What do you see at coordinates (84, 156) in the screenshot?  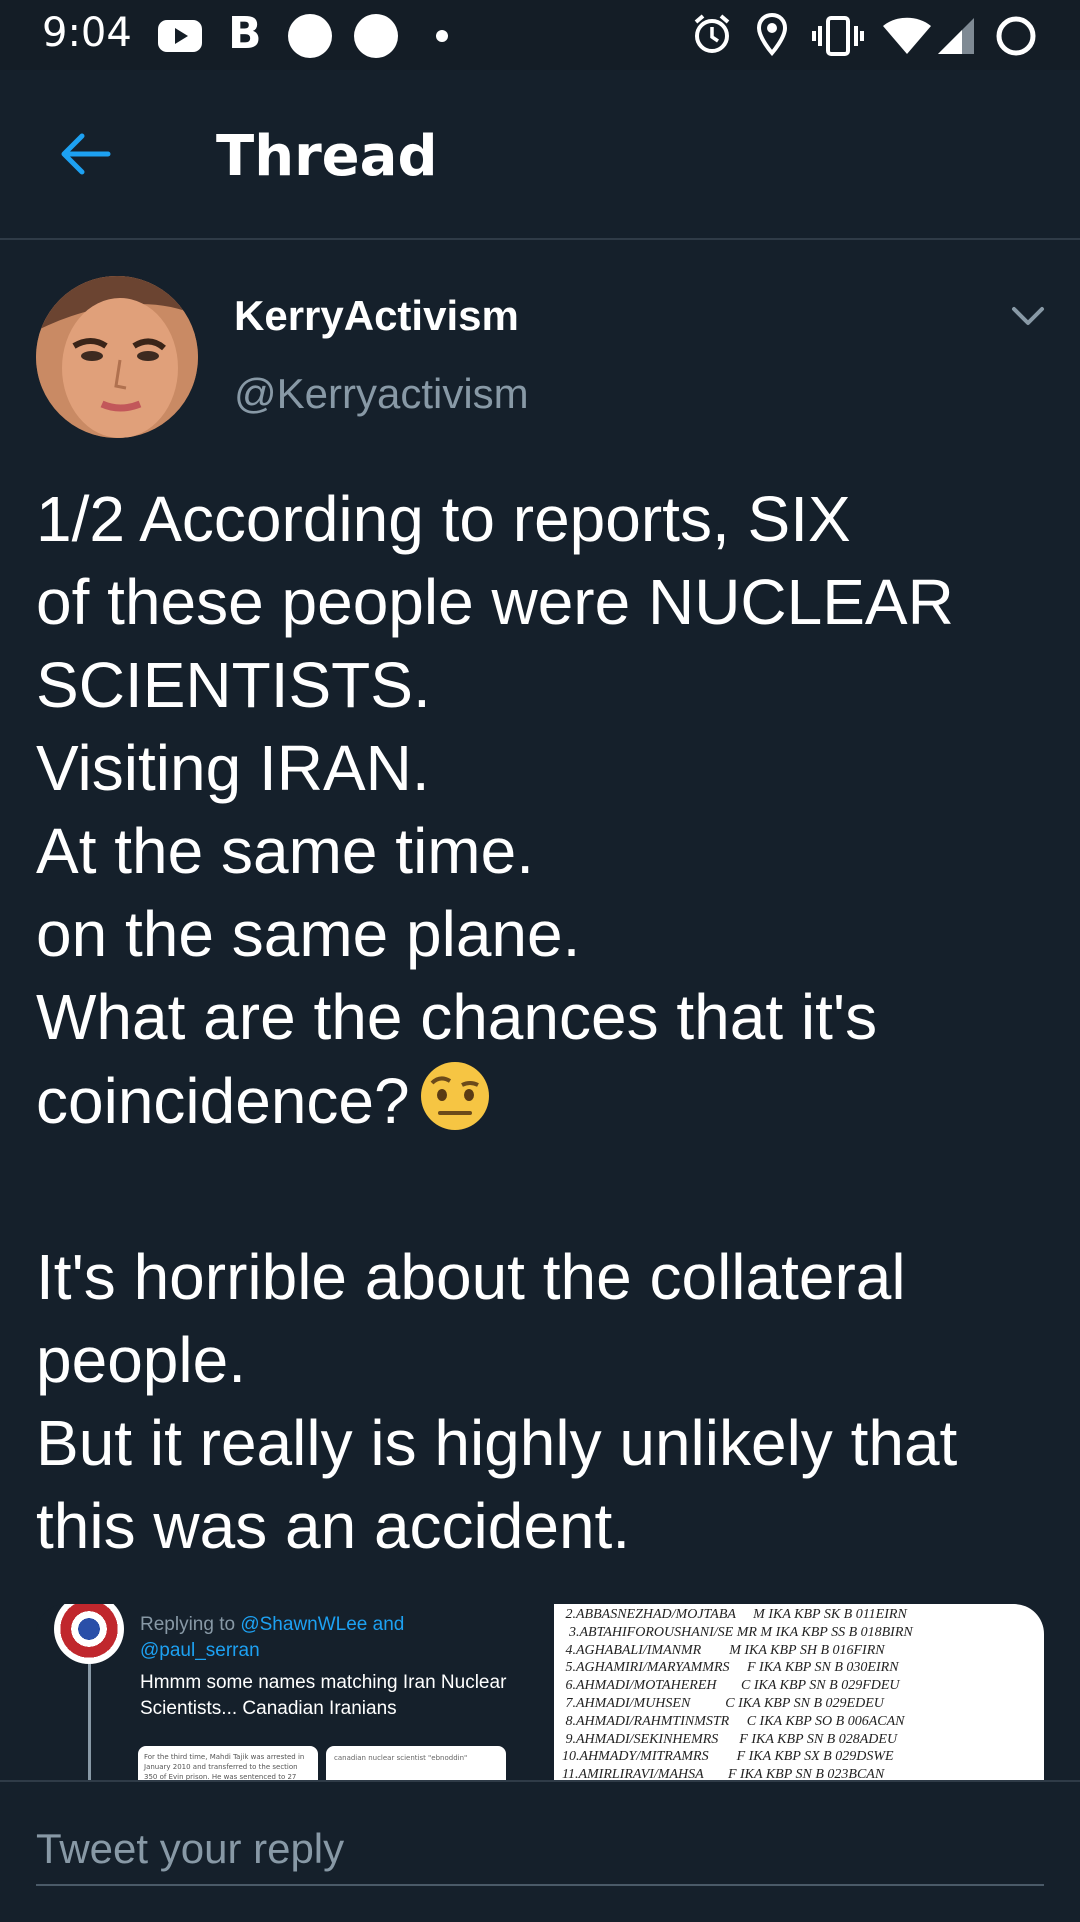 I see `back-arrow-icon` at bounding box center [84, 156].